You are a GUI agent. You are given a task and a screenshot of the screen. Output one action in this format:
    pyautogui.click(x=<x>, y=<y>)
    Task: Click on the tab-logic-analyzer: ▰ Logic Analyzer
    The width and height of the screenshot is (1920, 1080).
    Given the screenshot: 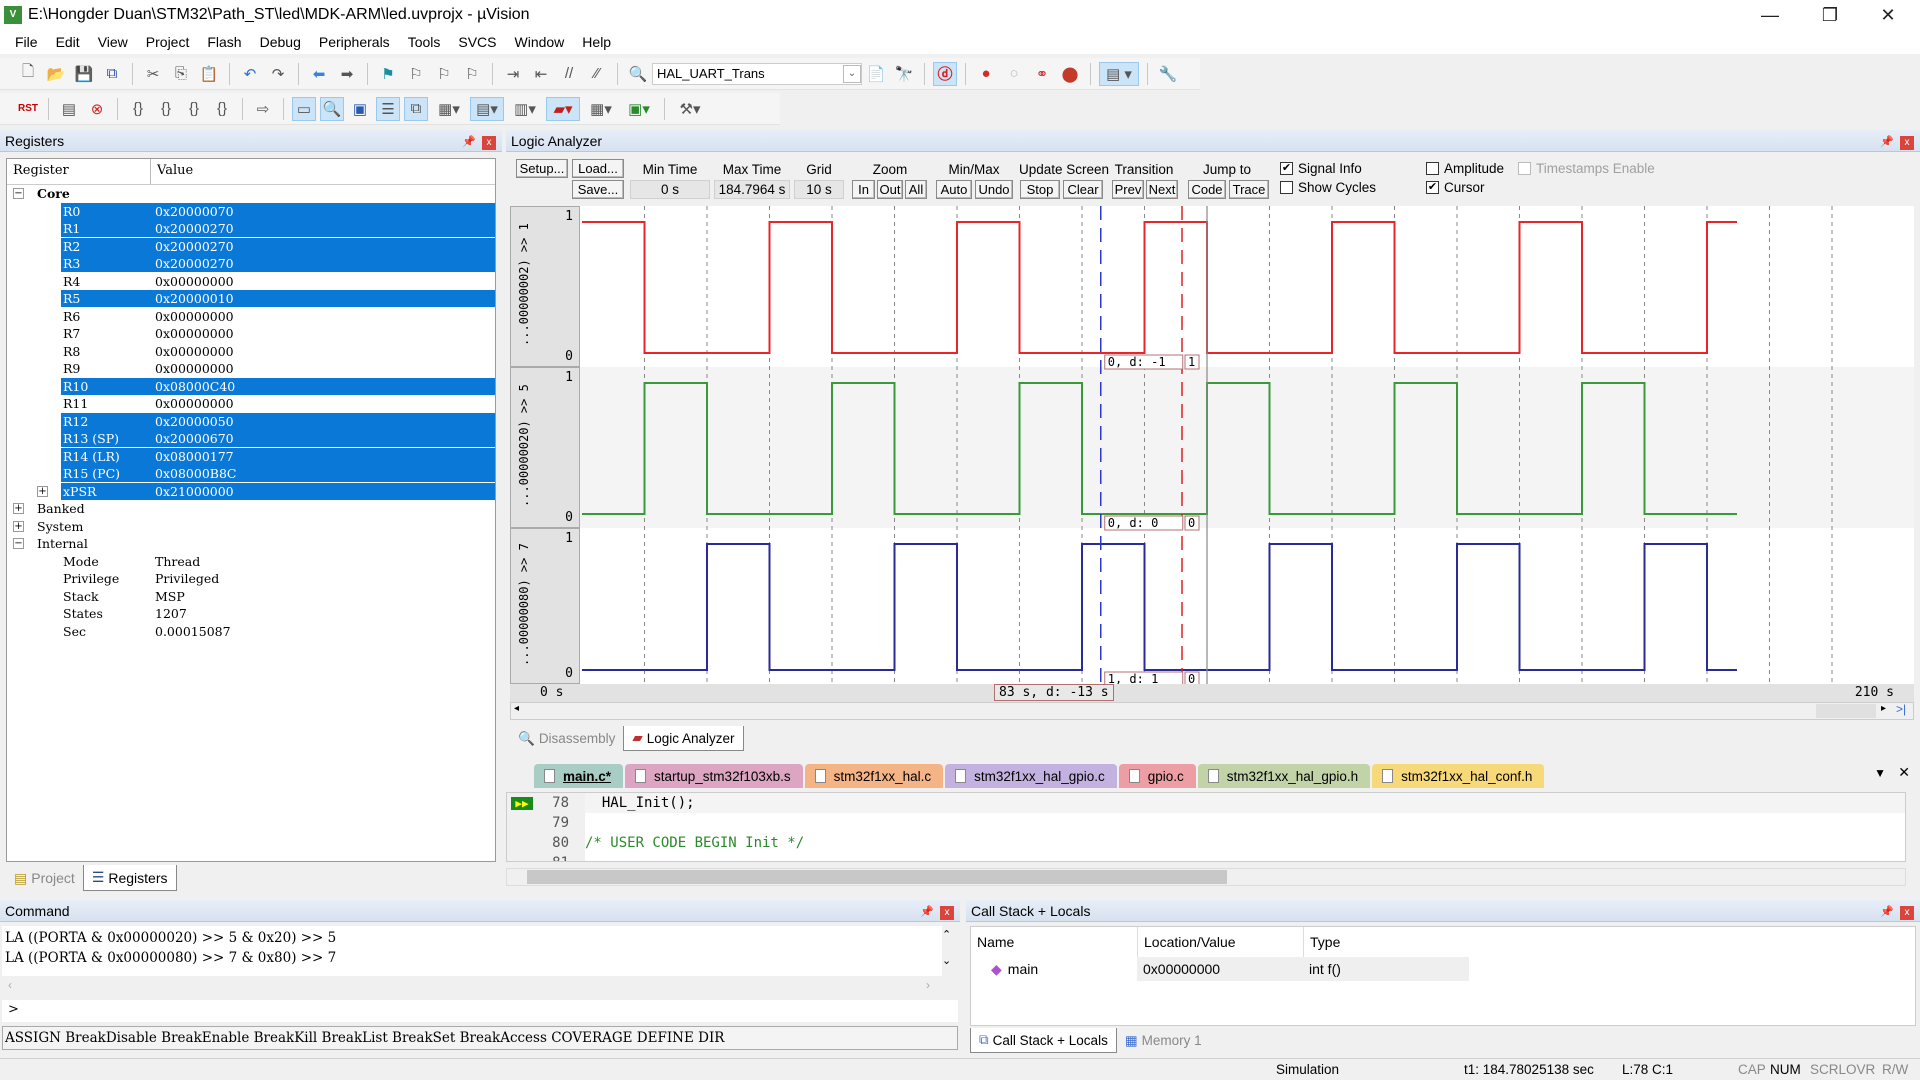 What is the action you would take?
    pyautogui.click(x=683, y=738)
    